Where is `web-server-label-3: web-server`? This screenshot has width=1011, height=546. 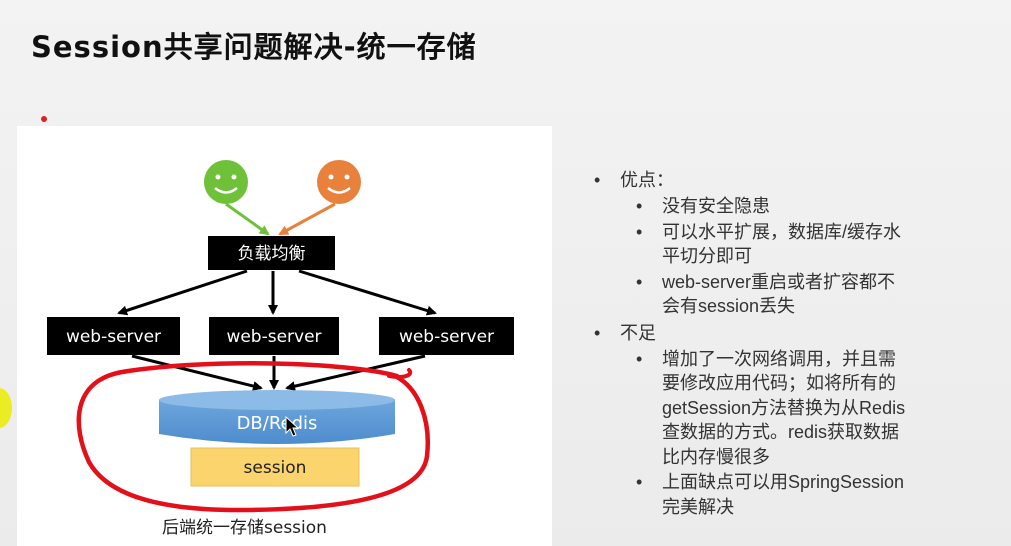
web-server-label-3: web-server is located at coordinates (446, 337).